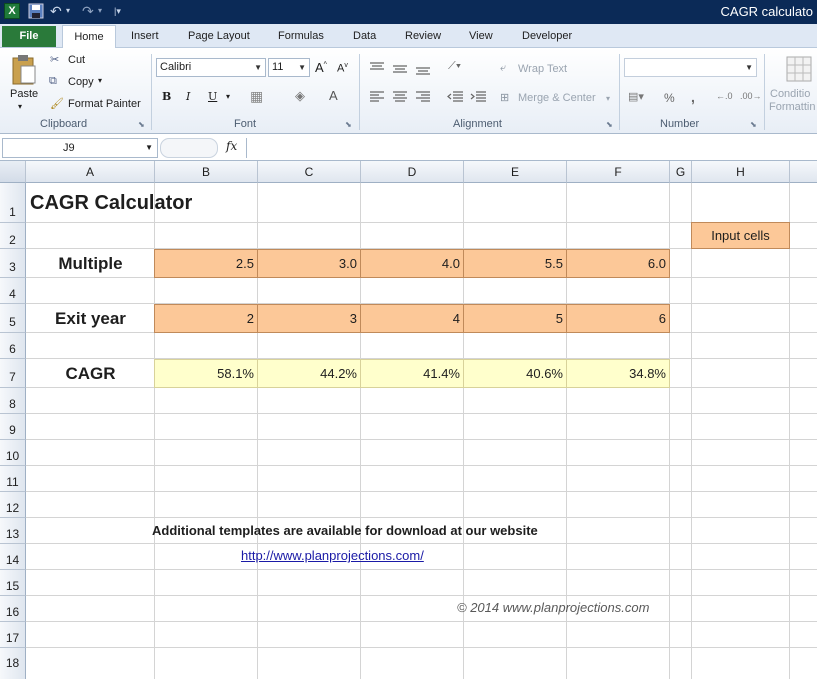  I want to click on tab-insert: Insert, so click(145, 36).